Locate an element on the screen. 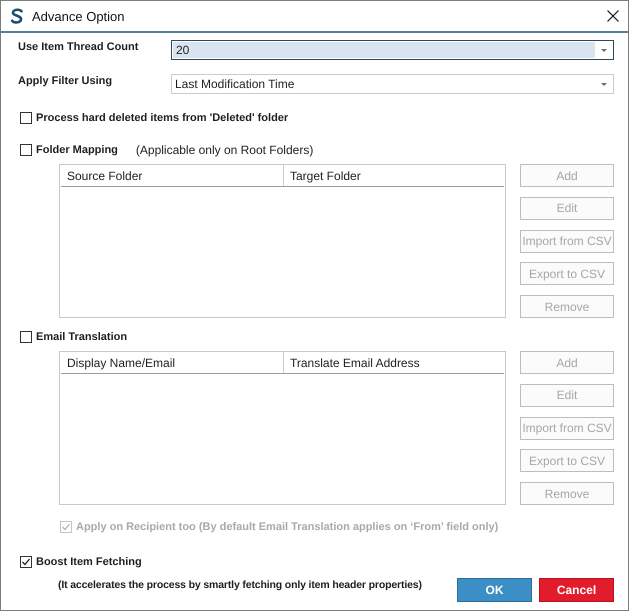 This screenshot has width=629, height=611. hint-text: (Applicable only on Root Folders) is located at coordinates (225, 150).